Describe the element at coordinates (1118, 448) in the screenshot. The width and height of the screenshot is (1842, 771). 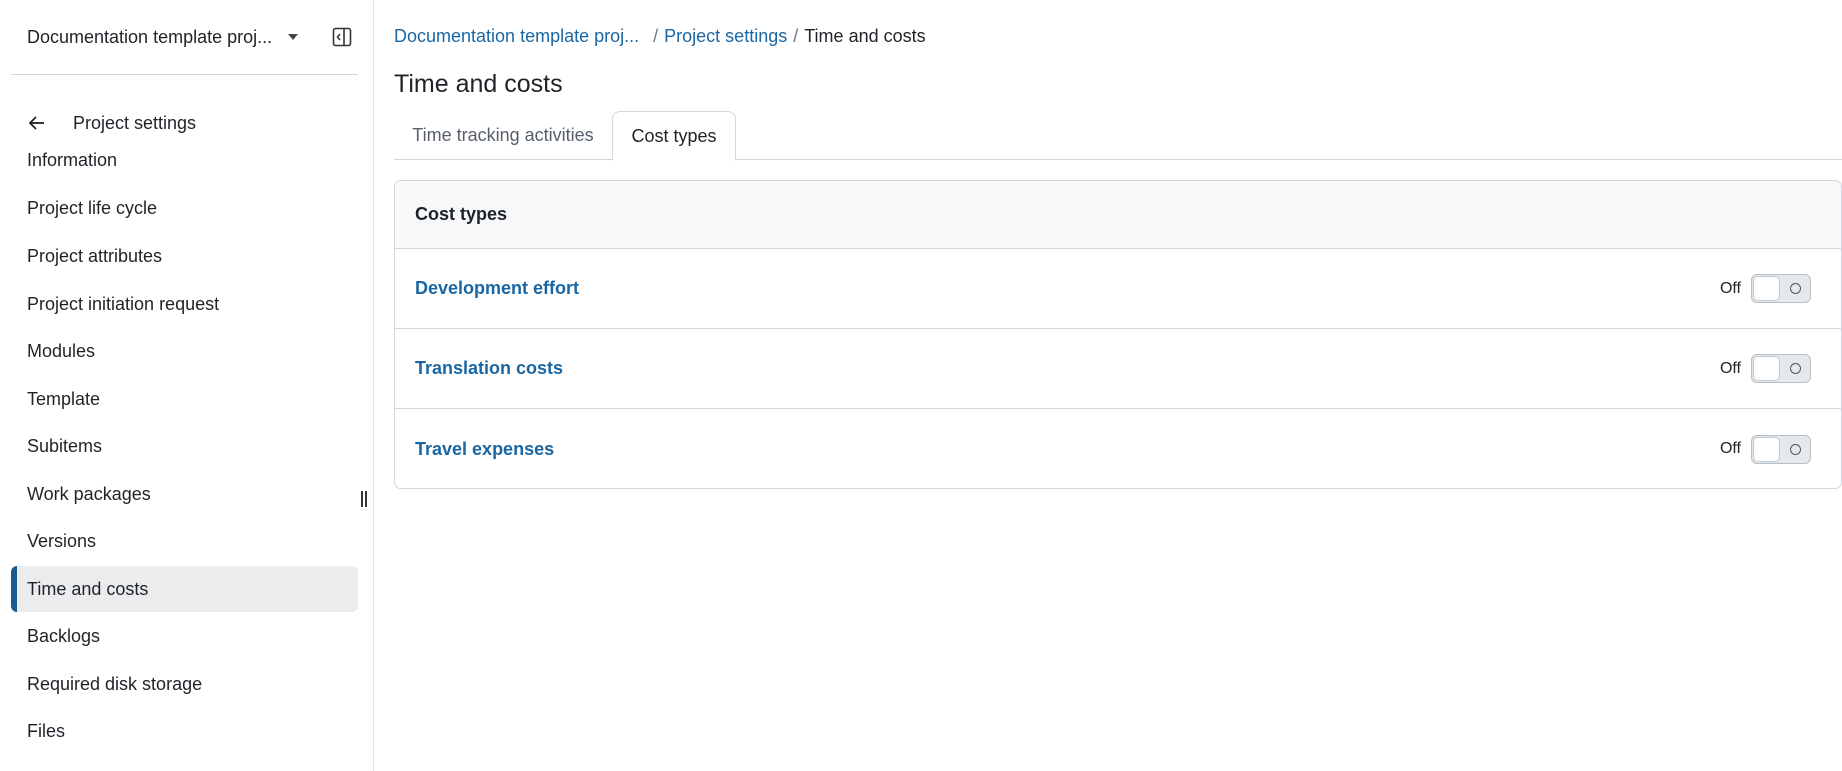
I see `list-item: Travel expenses Off` at that location.